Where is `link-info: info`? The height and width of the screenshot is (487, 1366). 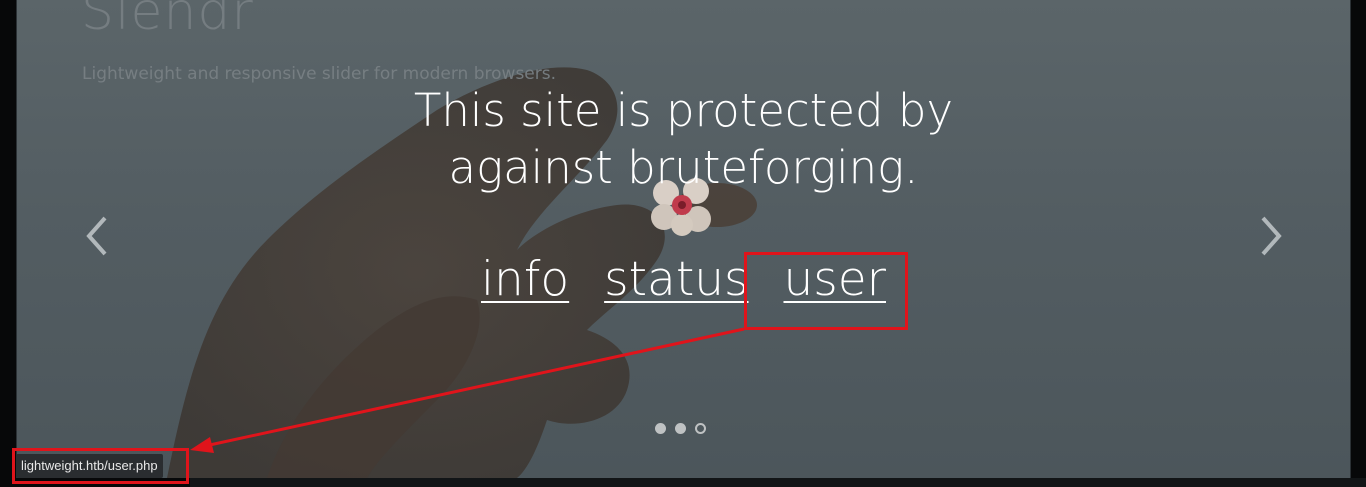 link-info: info is located at coordinates (525, 279).